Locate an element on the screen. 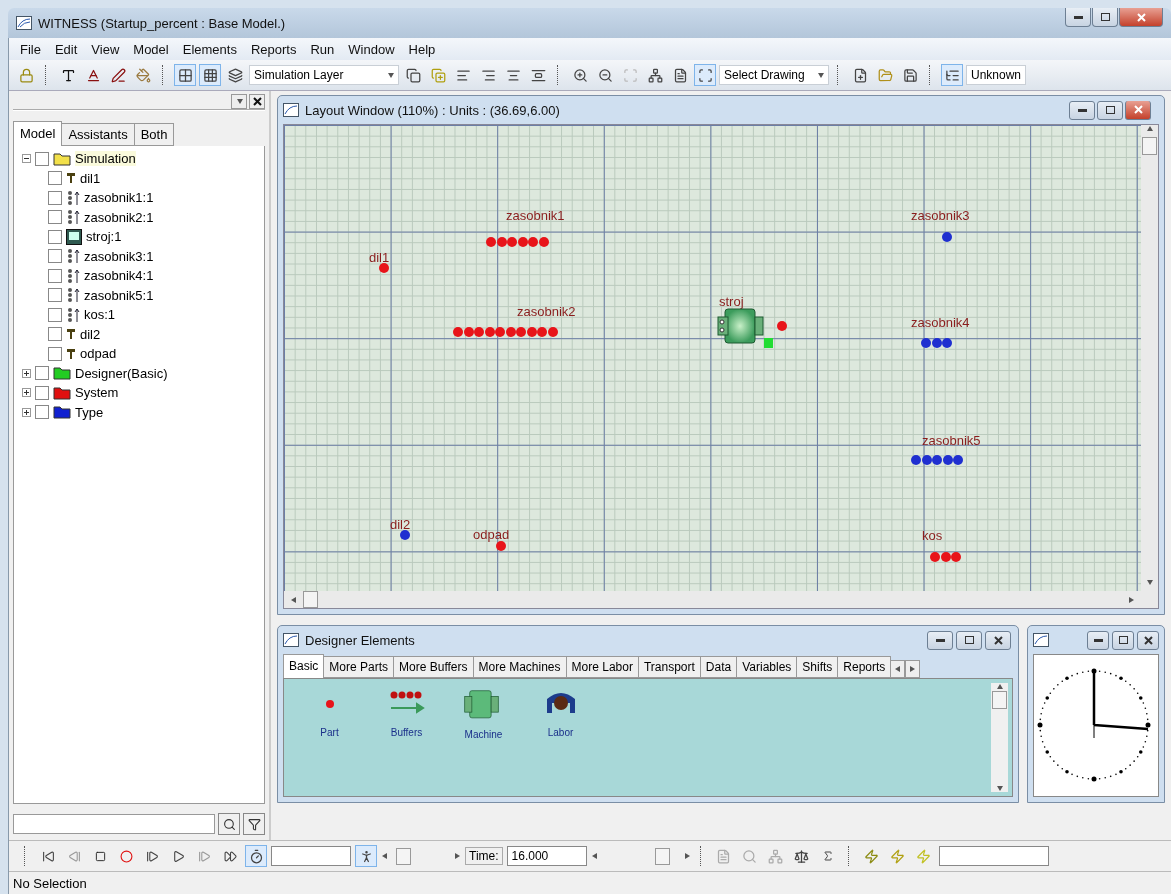 The image size is (1171, 894). palette-item: Part is located at coordinates (329, 732).